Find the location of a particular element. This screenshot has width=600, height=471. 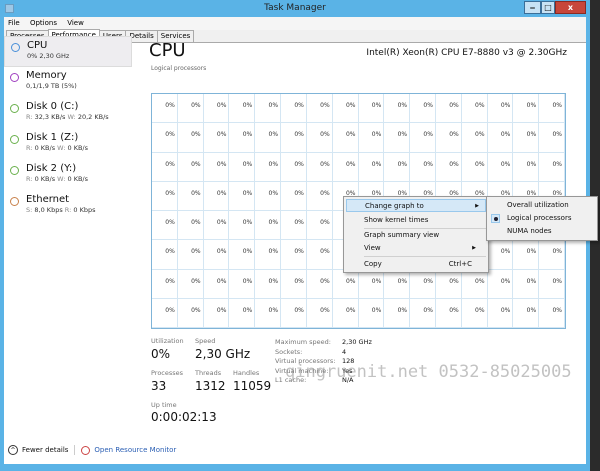

menu-item-copy: Copy Ctrl+C is located at coordinates (423, 264).